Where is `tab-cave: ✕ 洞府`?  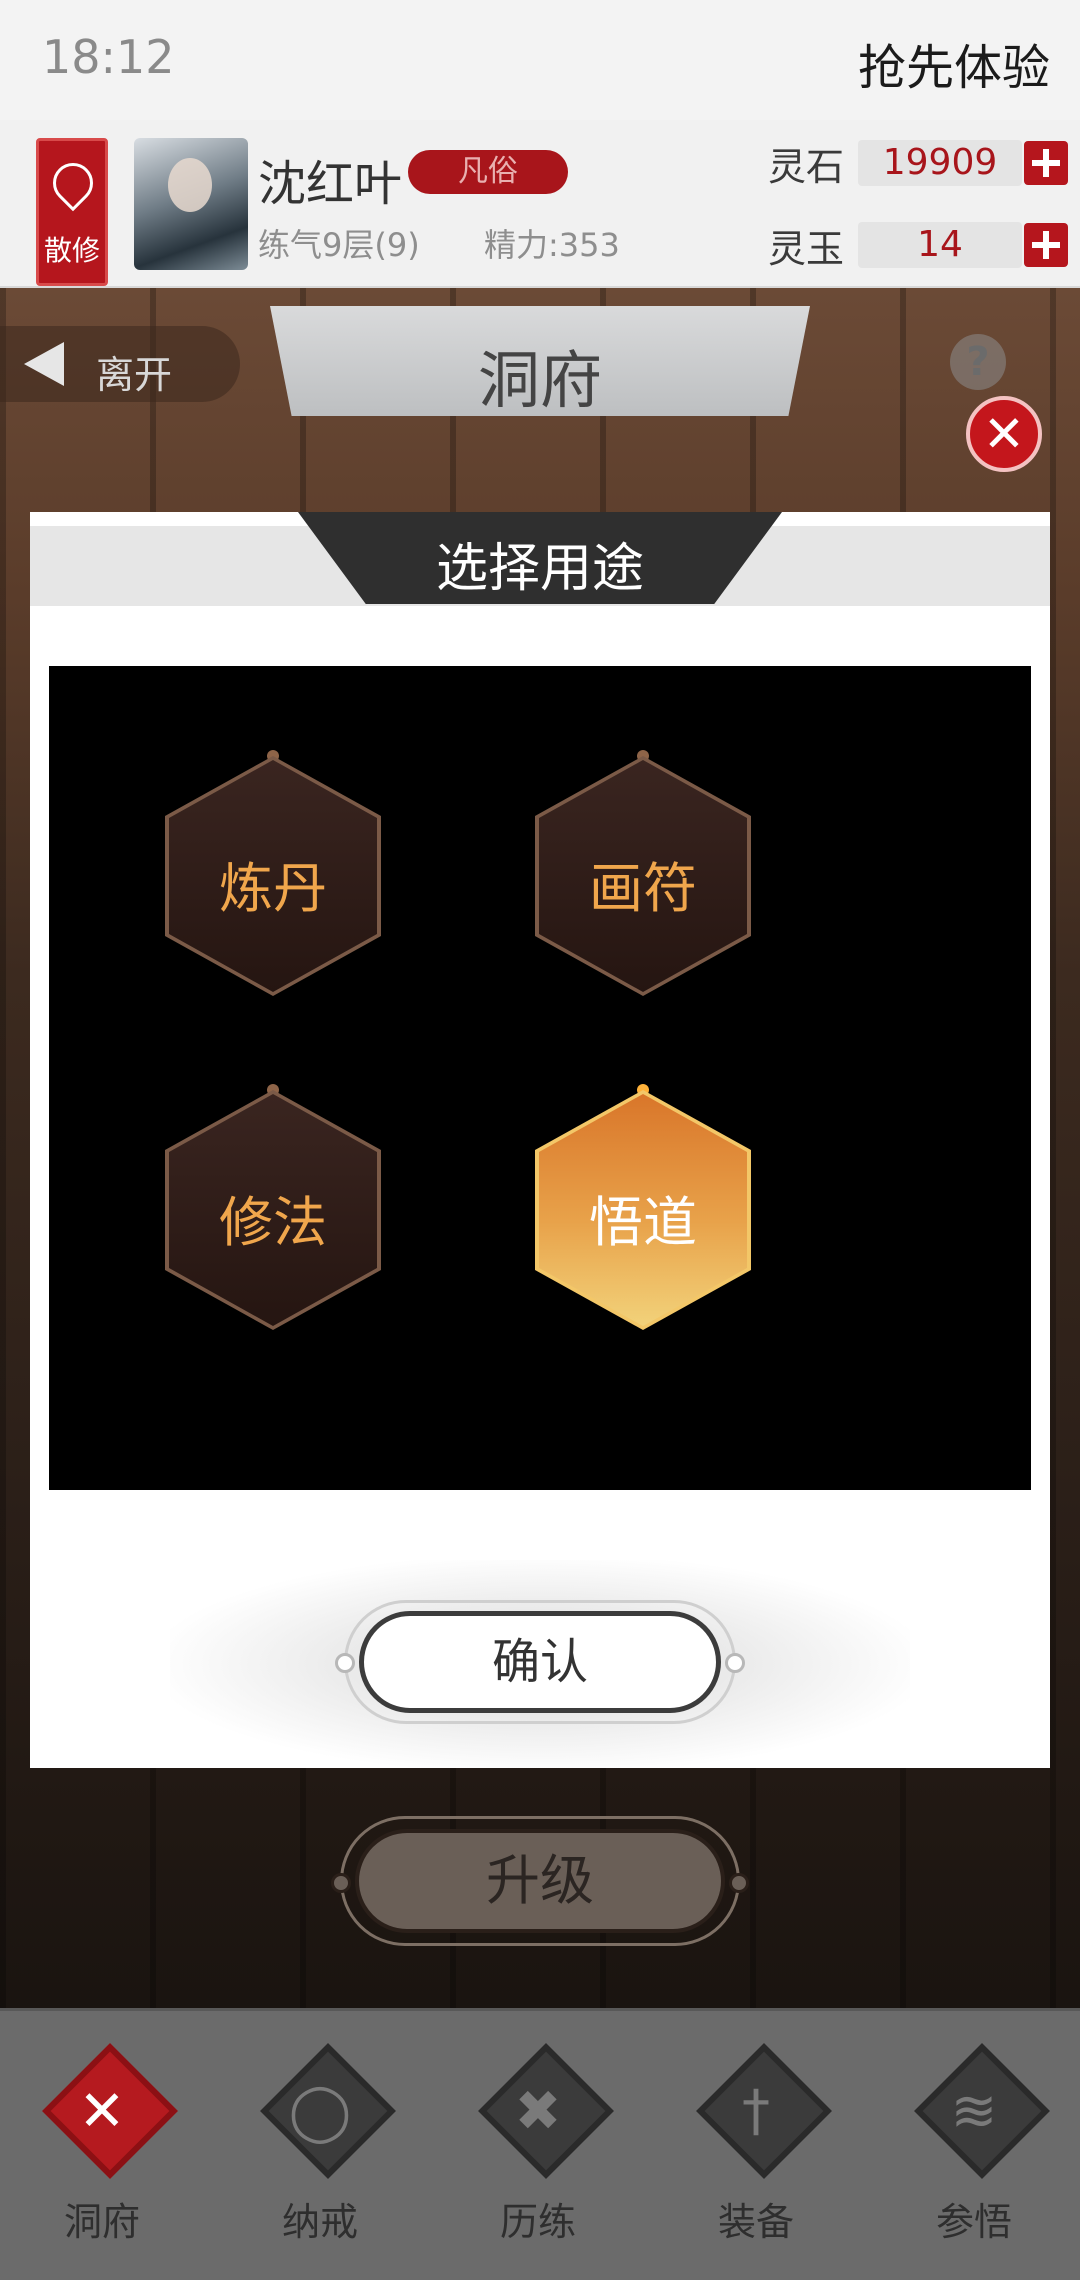
tab-cave: ✕ 洞府 is located at coordinates (102, 2147).